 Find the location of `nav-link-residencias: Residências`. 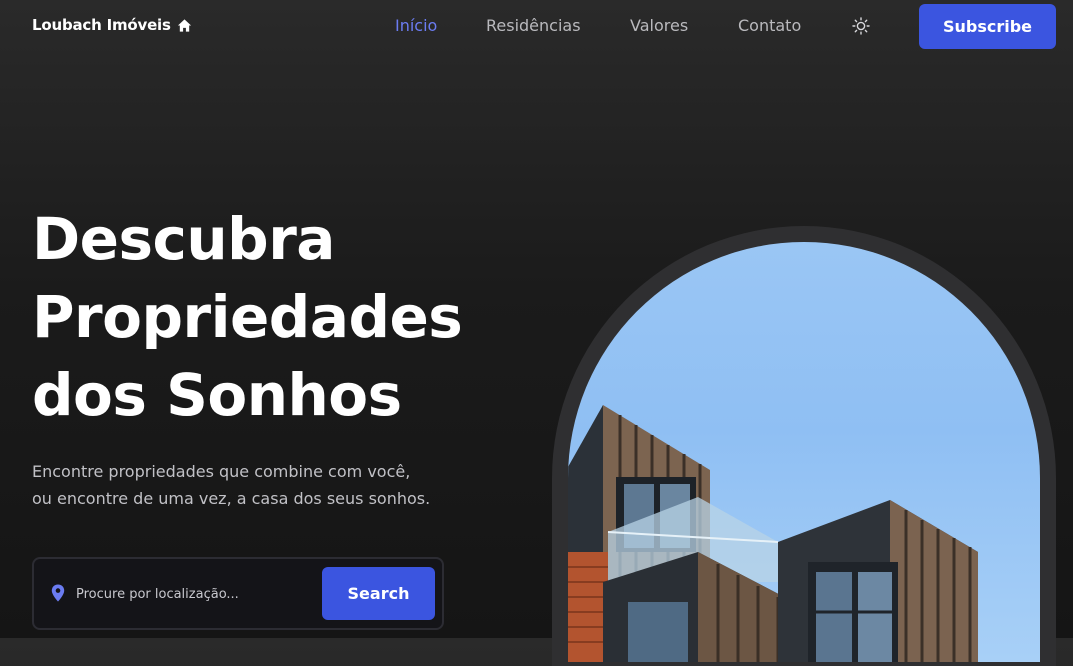

nav-link-residencias: Residências is located at coordinates (533, 25).